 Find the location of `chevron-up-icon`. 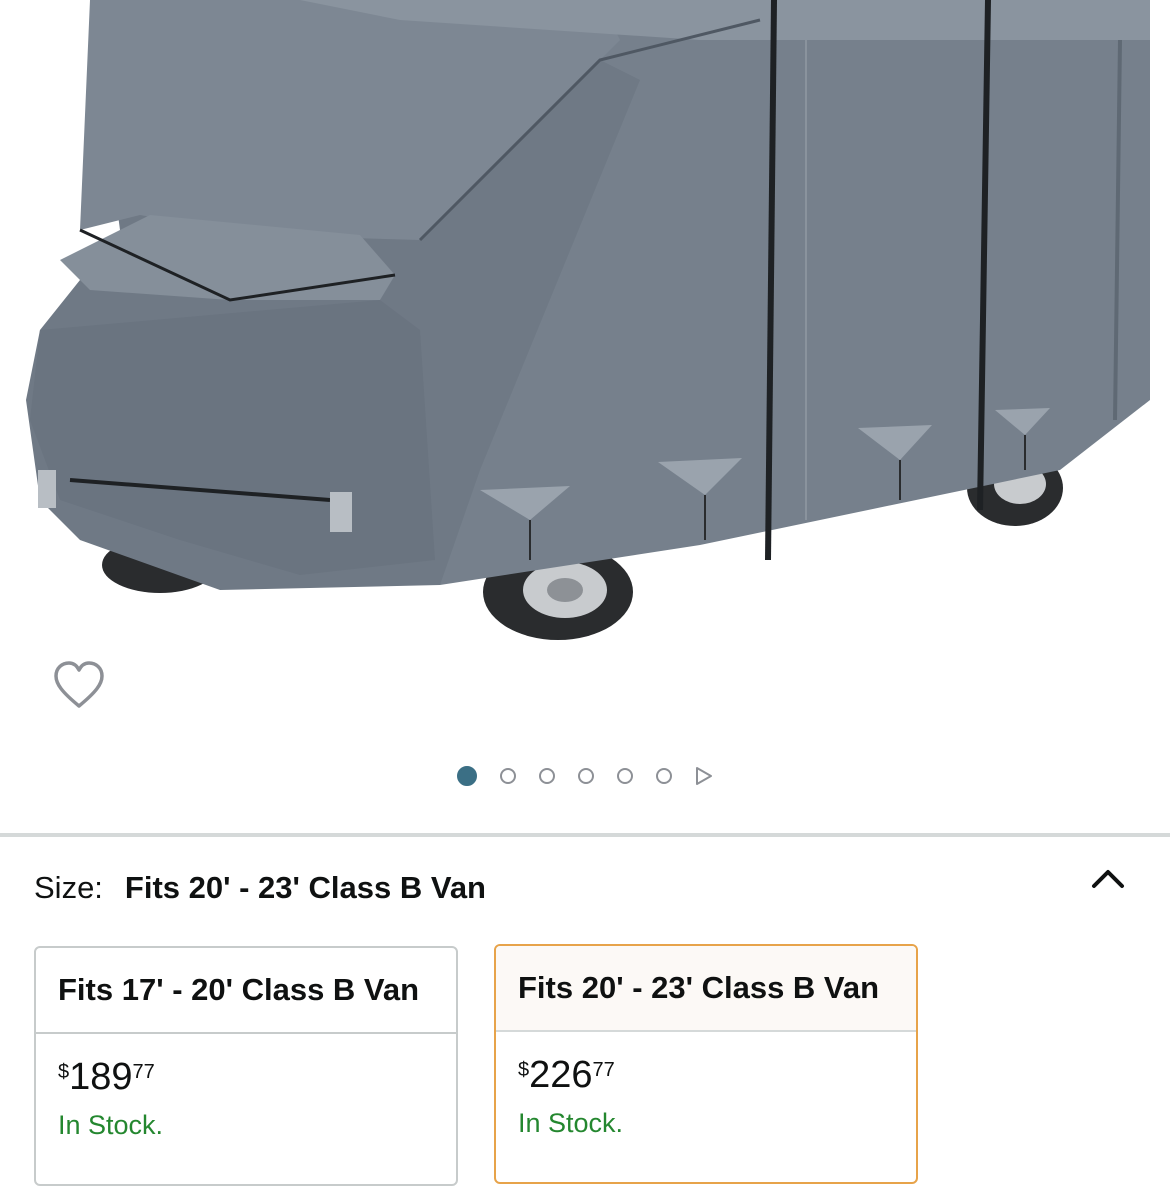

chevron-up-icon is located at coordinates (1108, 880).